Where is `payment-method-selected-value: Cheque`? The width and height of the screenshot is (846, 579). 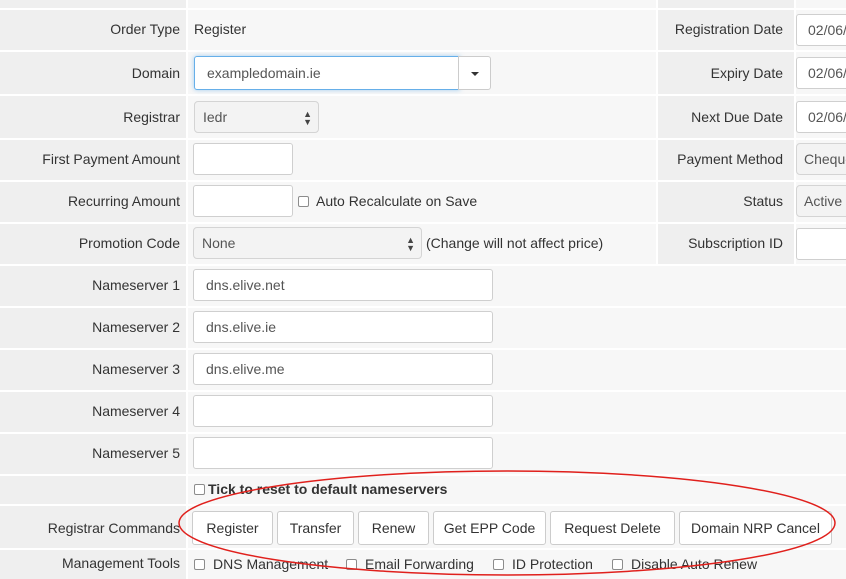 payment-method-selected-value: Cheque is located at coordinates (825, 159).